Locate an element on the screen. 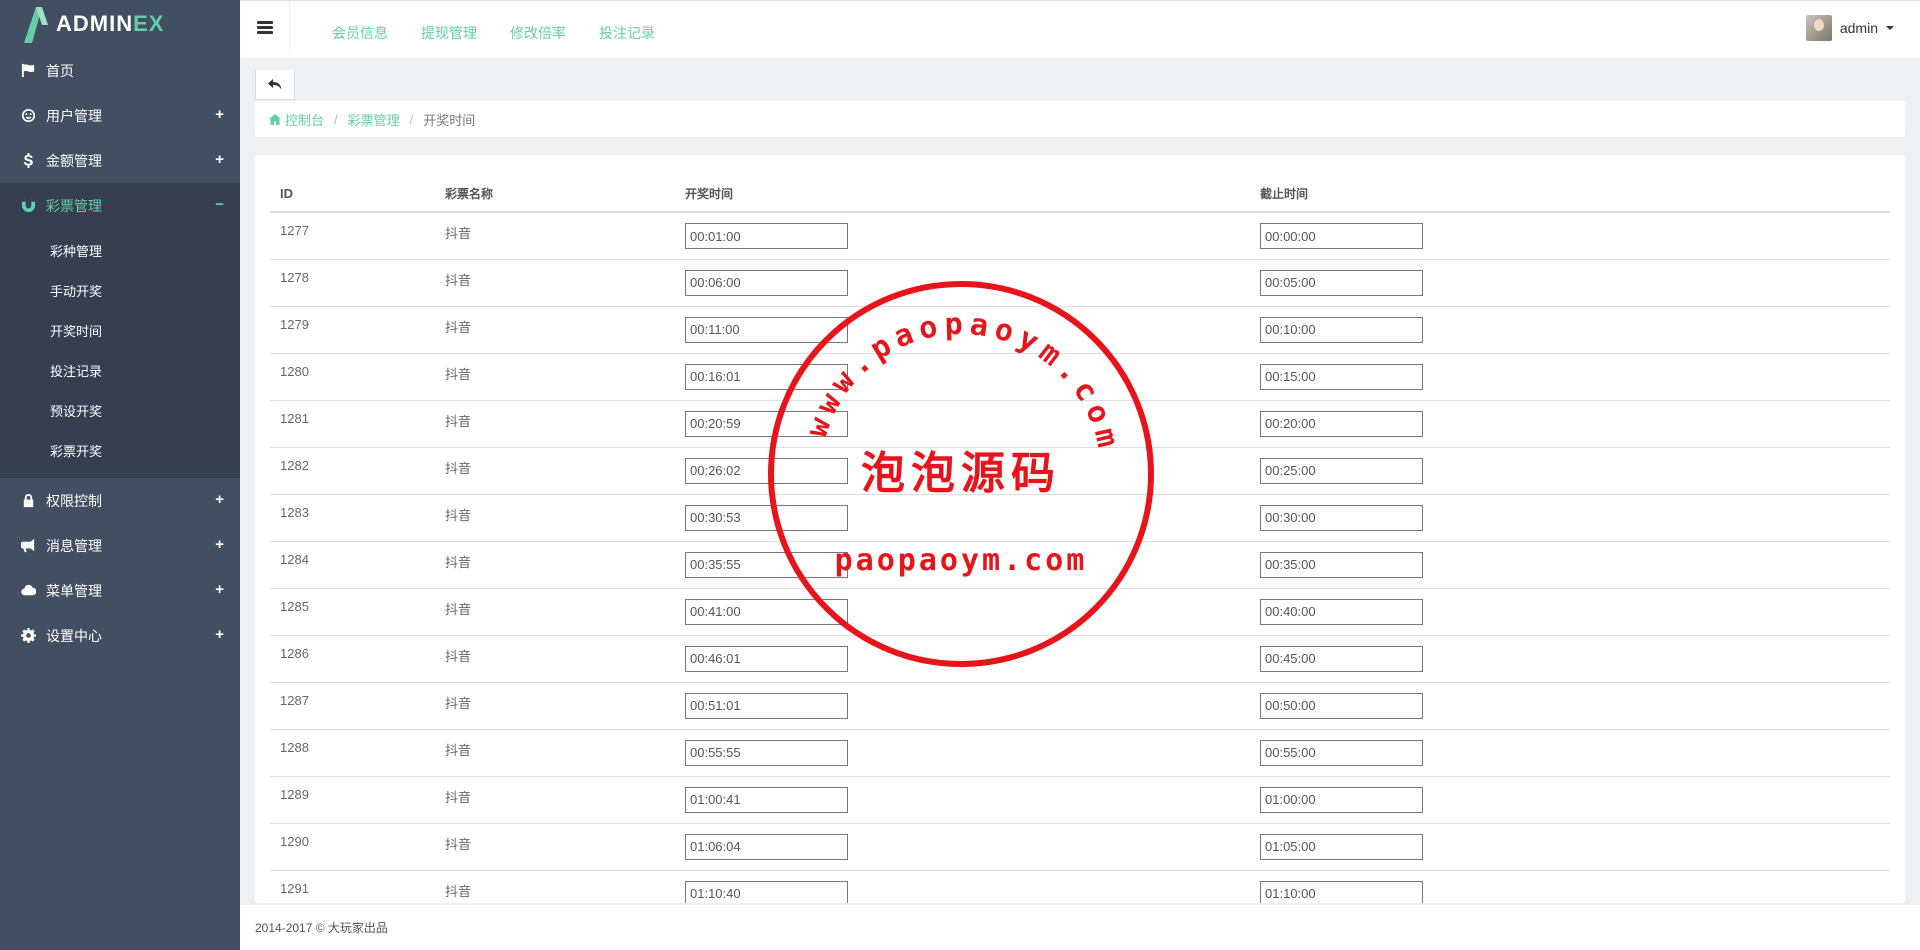  back-button is located at coordinates (275, 85).